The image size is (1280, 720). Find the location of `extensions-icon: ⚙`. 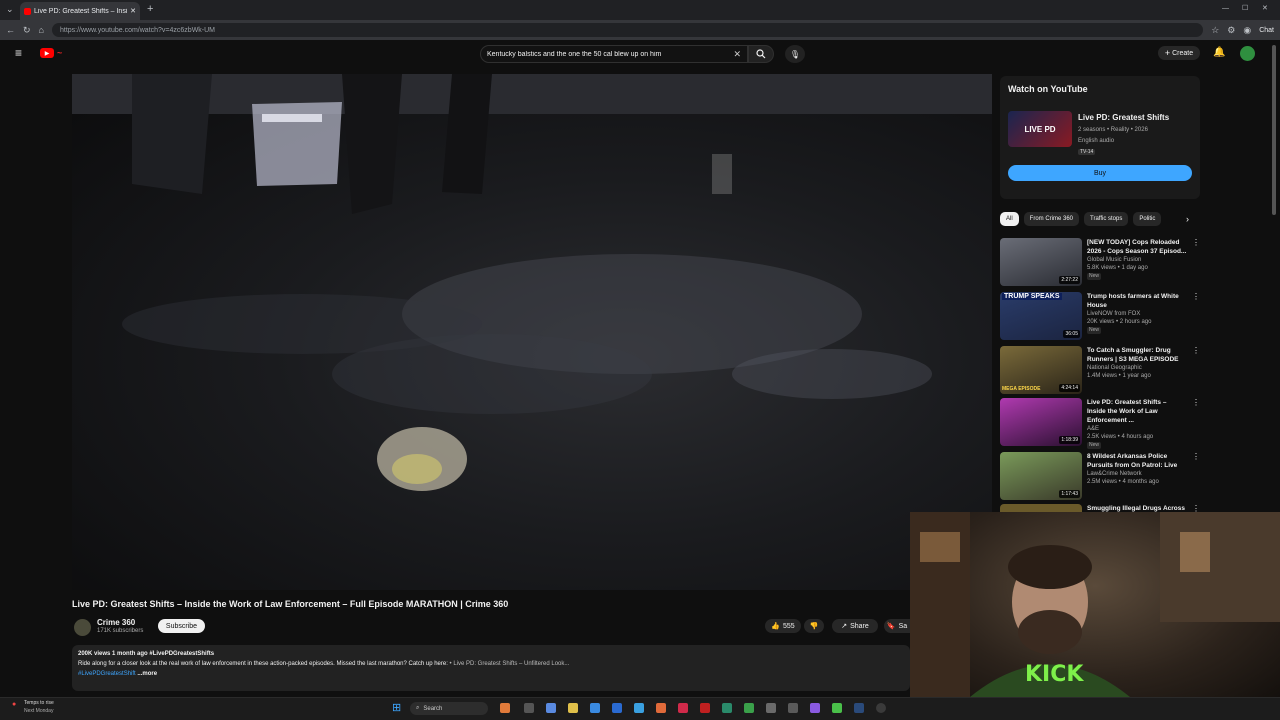

extensions-icon: ⚙ is located at coordinates (1231, 30).